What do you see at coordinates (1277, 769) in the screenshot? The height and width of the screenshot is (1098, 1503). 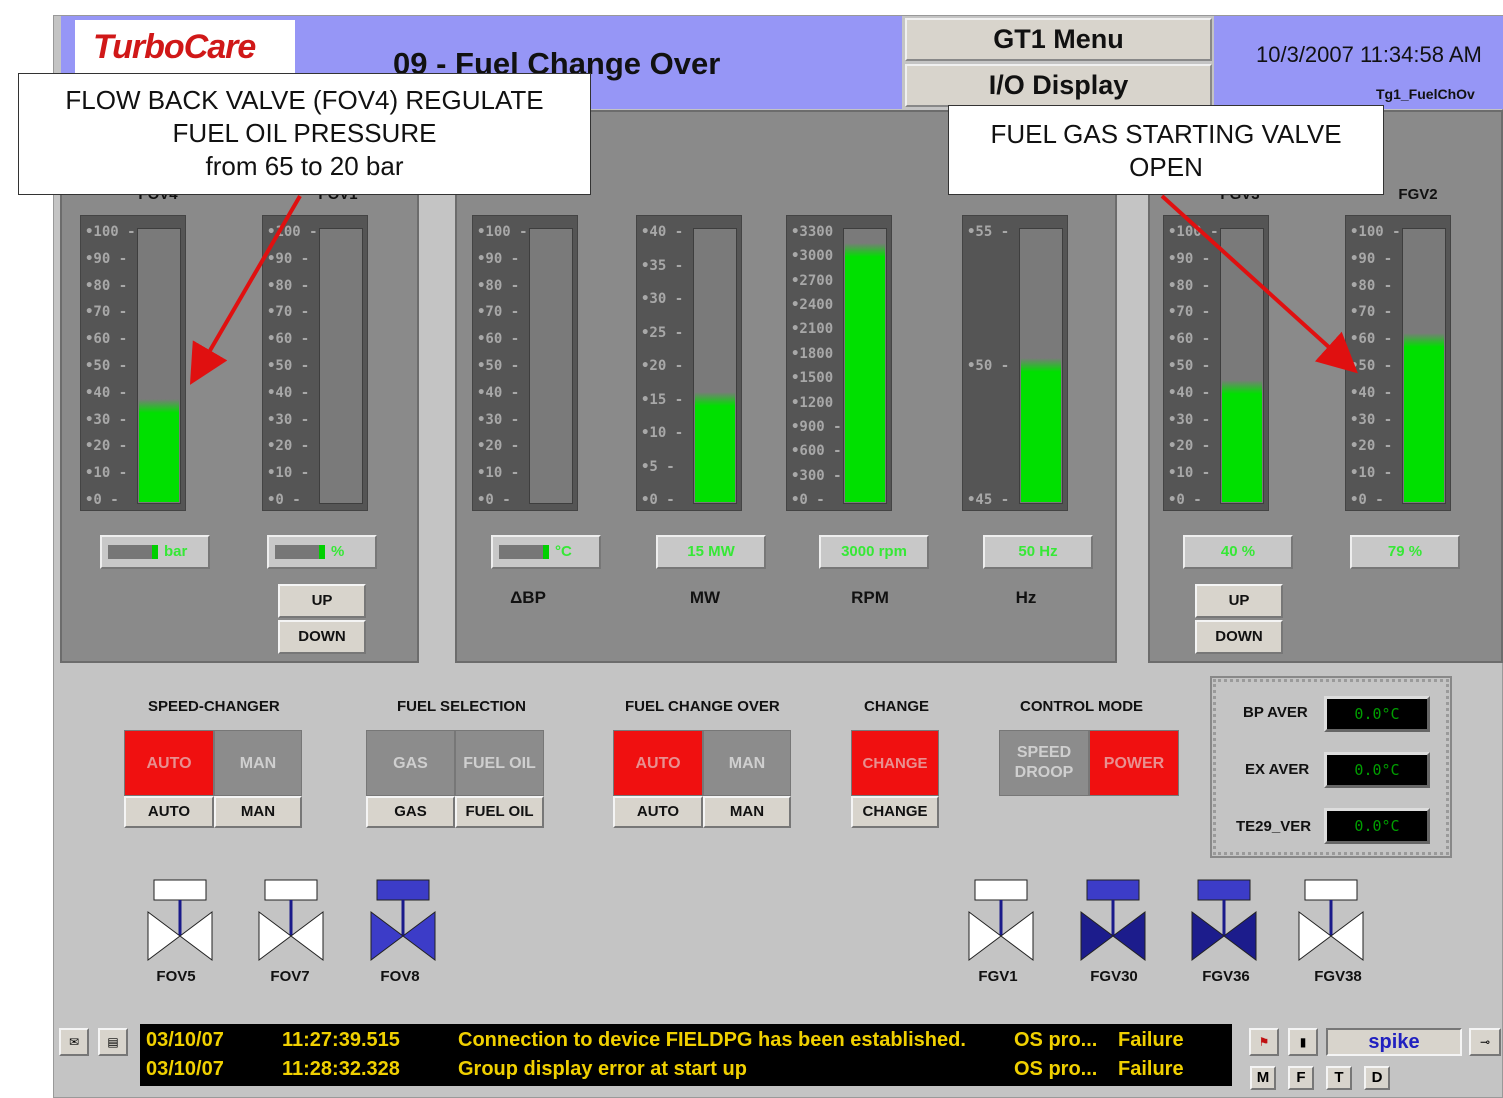 I see `ex-aver-label: EX AVER` at bounding box center [1277, 769].